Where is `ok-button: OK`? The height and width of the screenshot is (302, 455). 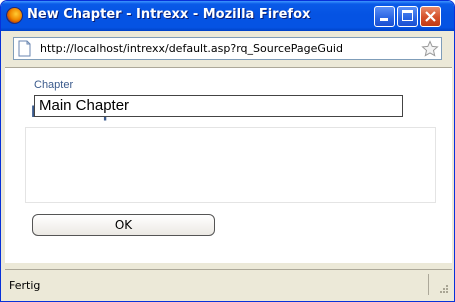
ok-button: OK is located at coordinates (123, 225).